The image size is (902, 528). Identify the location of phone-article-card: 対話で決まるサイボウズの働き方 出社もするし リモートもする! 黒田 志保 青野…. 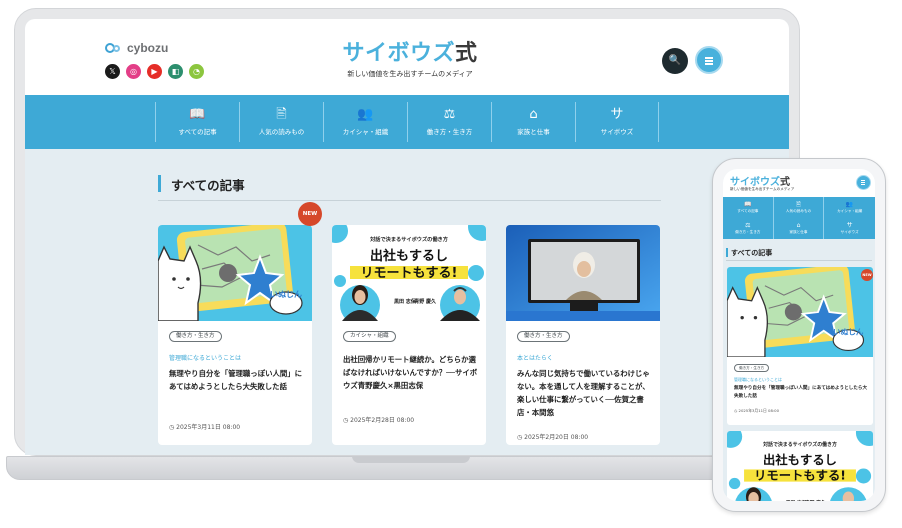
(800, 466).